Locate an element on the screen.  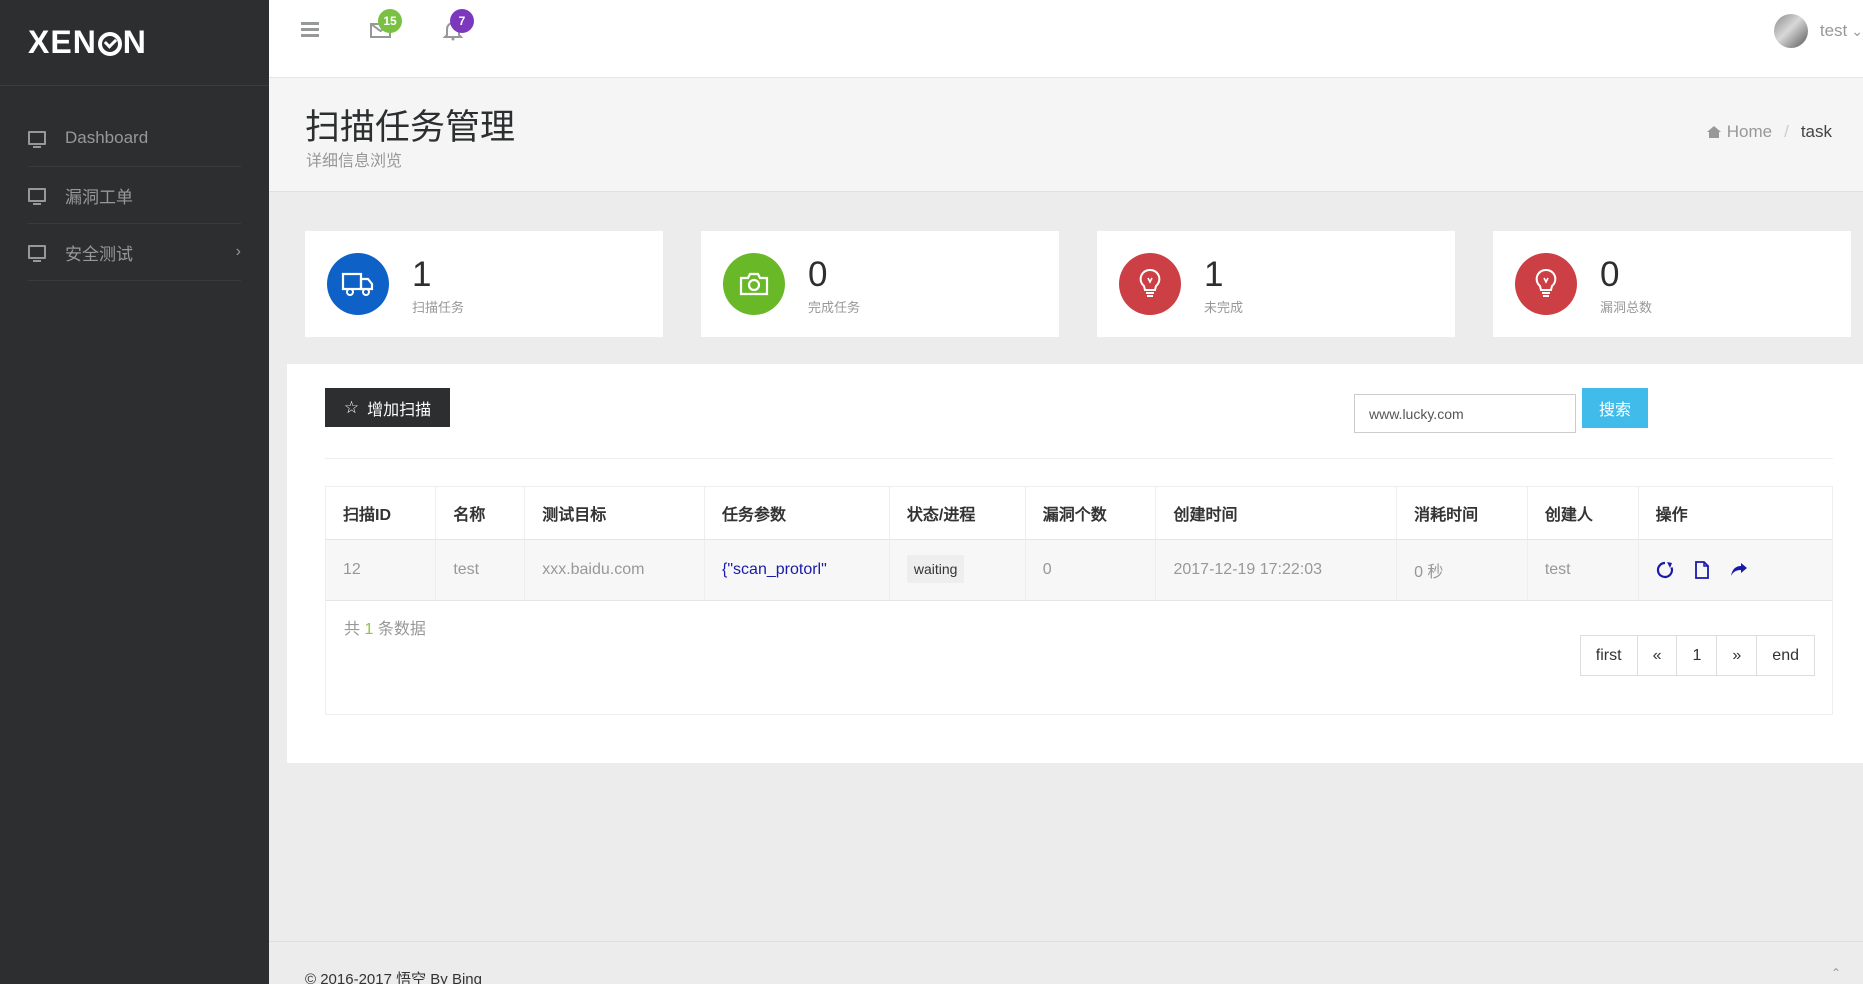
search-input is located at coordinates (1465, 413).